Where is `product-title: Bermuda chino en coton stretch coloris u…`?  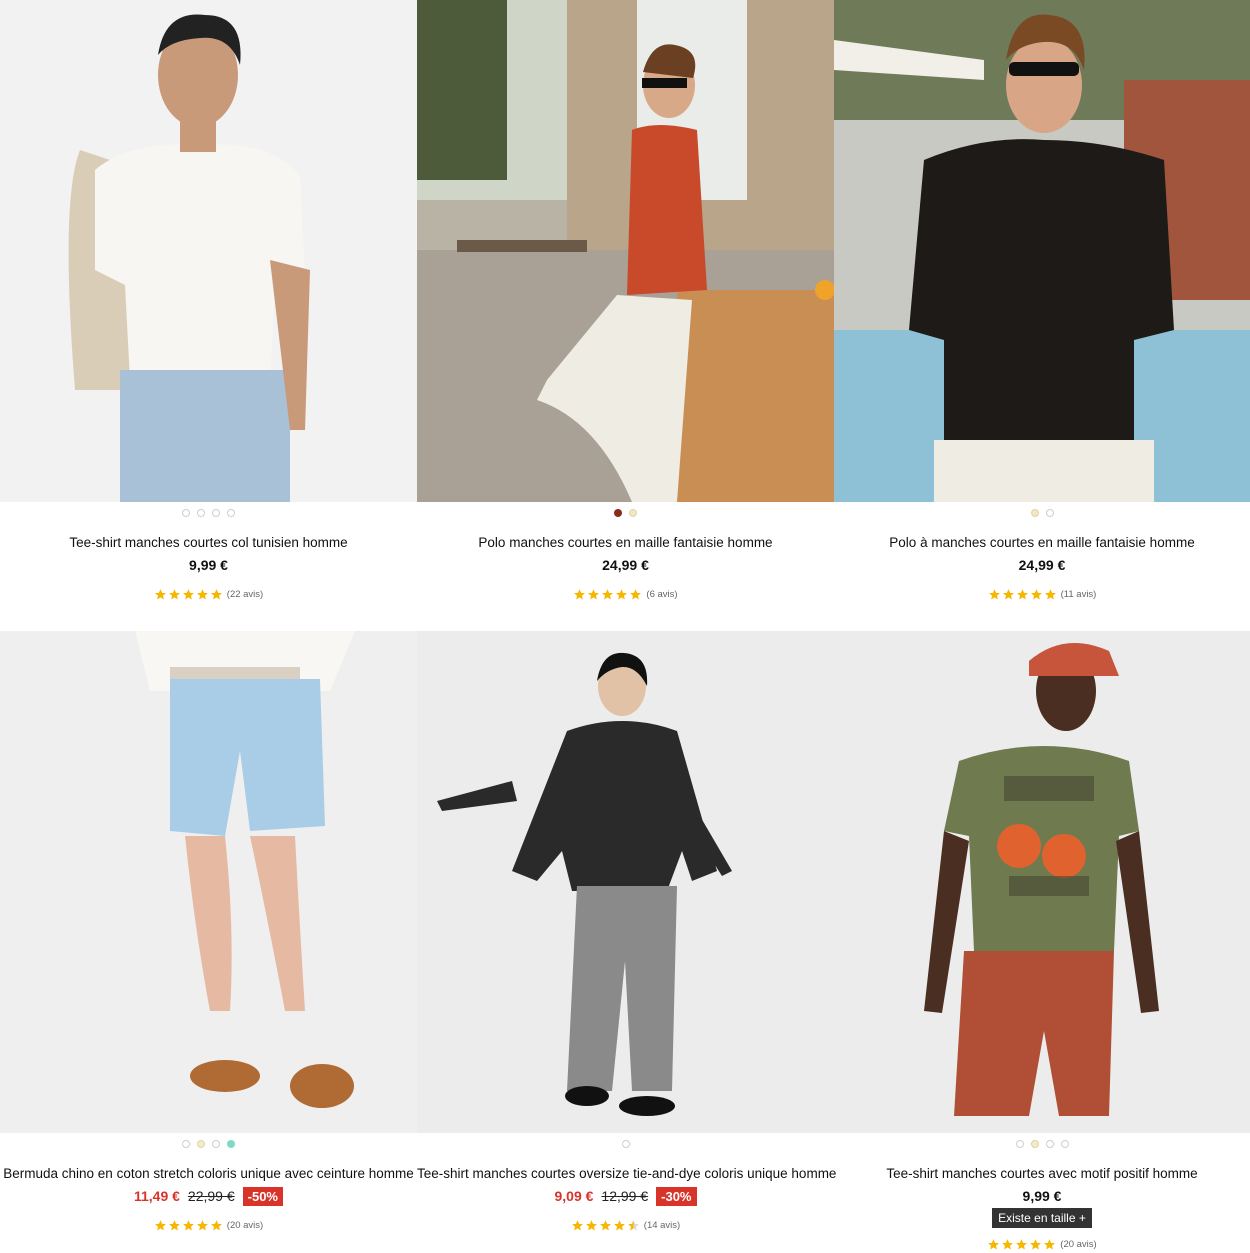
product-title: Bermuda chino en coton stretch coloris u… is located at coordinates (208, 1174).